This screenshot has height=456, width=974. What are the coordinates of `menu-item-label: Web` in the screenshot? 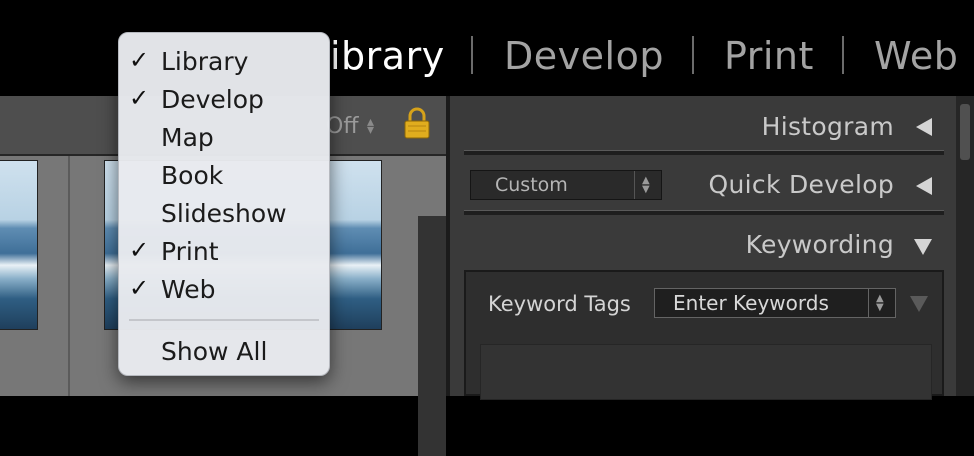 It's located at (188, 289).